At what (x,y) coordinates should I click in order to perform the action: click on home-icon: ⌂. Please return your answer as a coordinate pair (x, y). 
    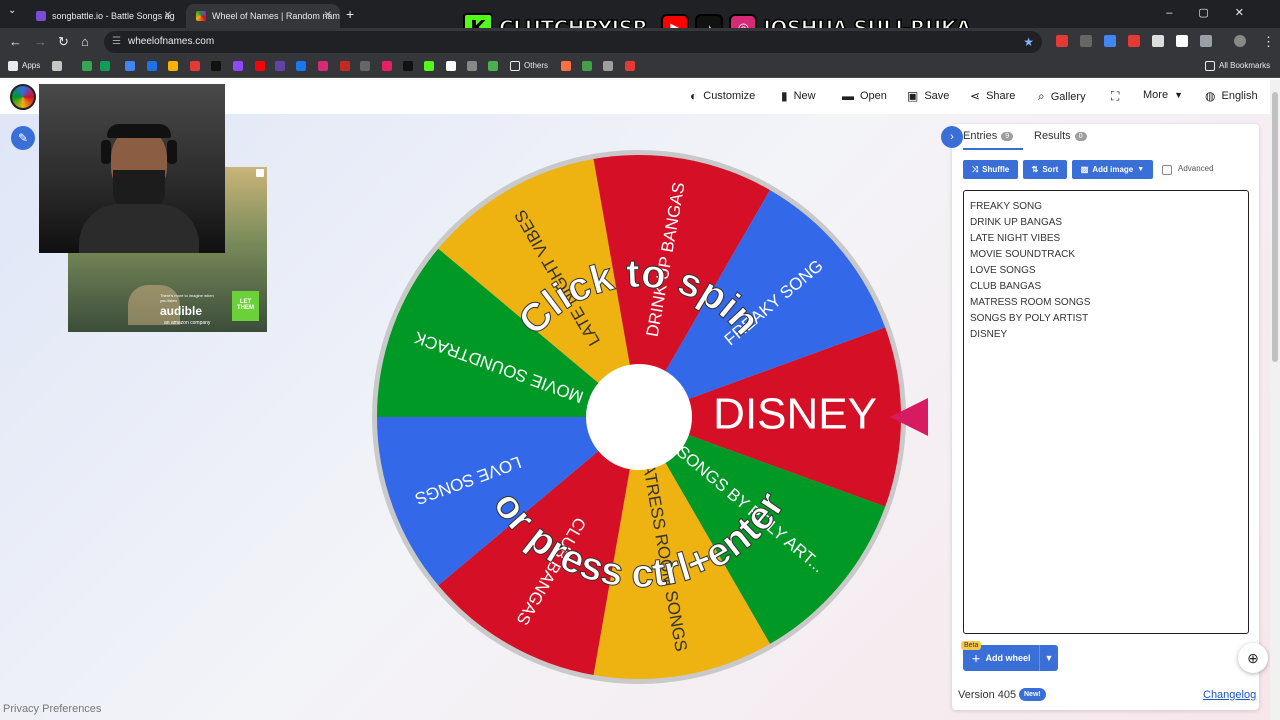
    Looking at the image, I should click on (85, 41).